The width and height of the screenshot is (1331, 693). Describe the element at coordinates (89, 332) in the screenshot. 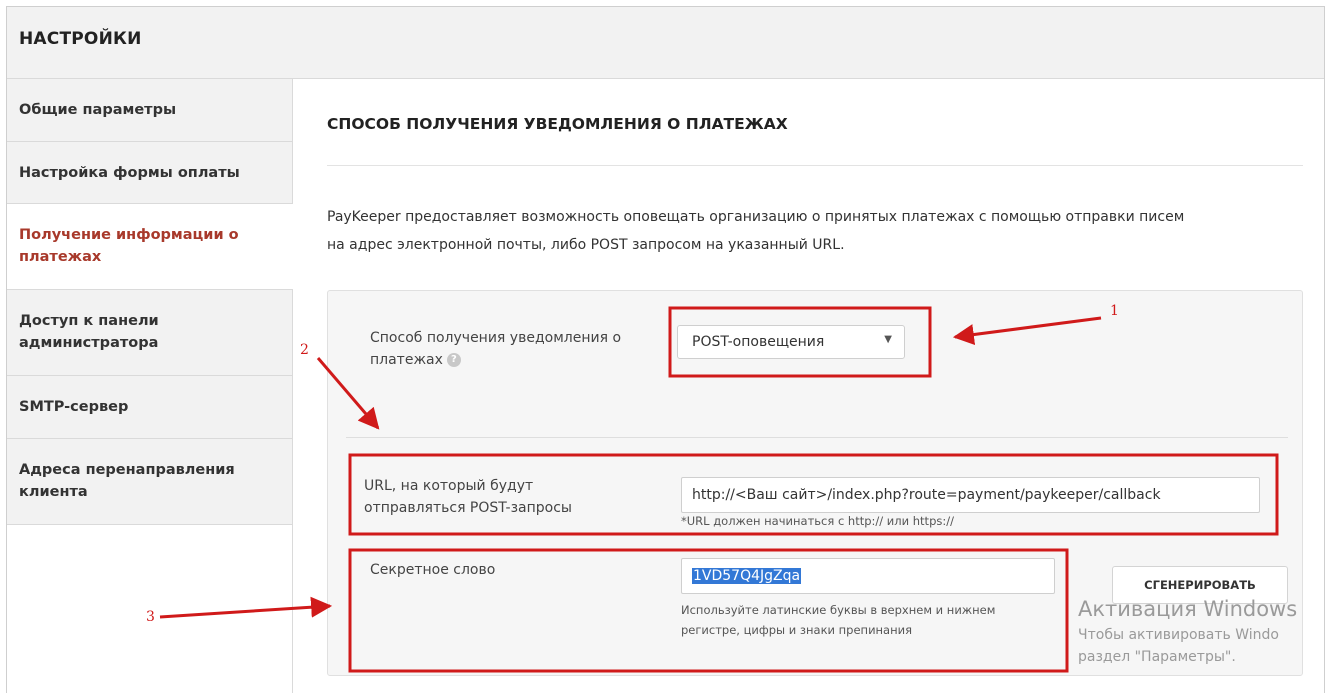

I see `sidebar-item-label: Доступ к панели администратора` at that location.